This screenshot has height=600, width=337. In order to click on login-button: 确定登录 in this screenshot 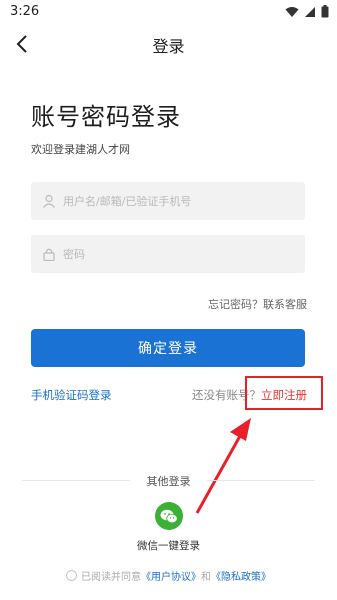, I will do `click(168, 348)`.